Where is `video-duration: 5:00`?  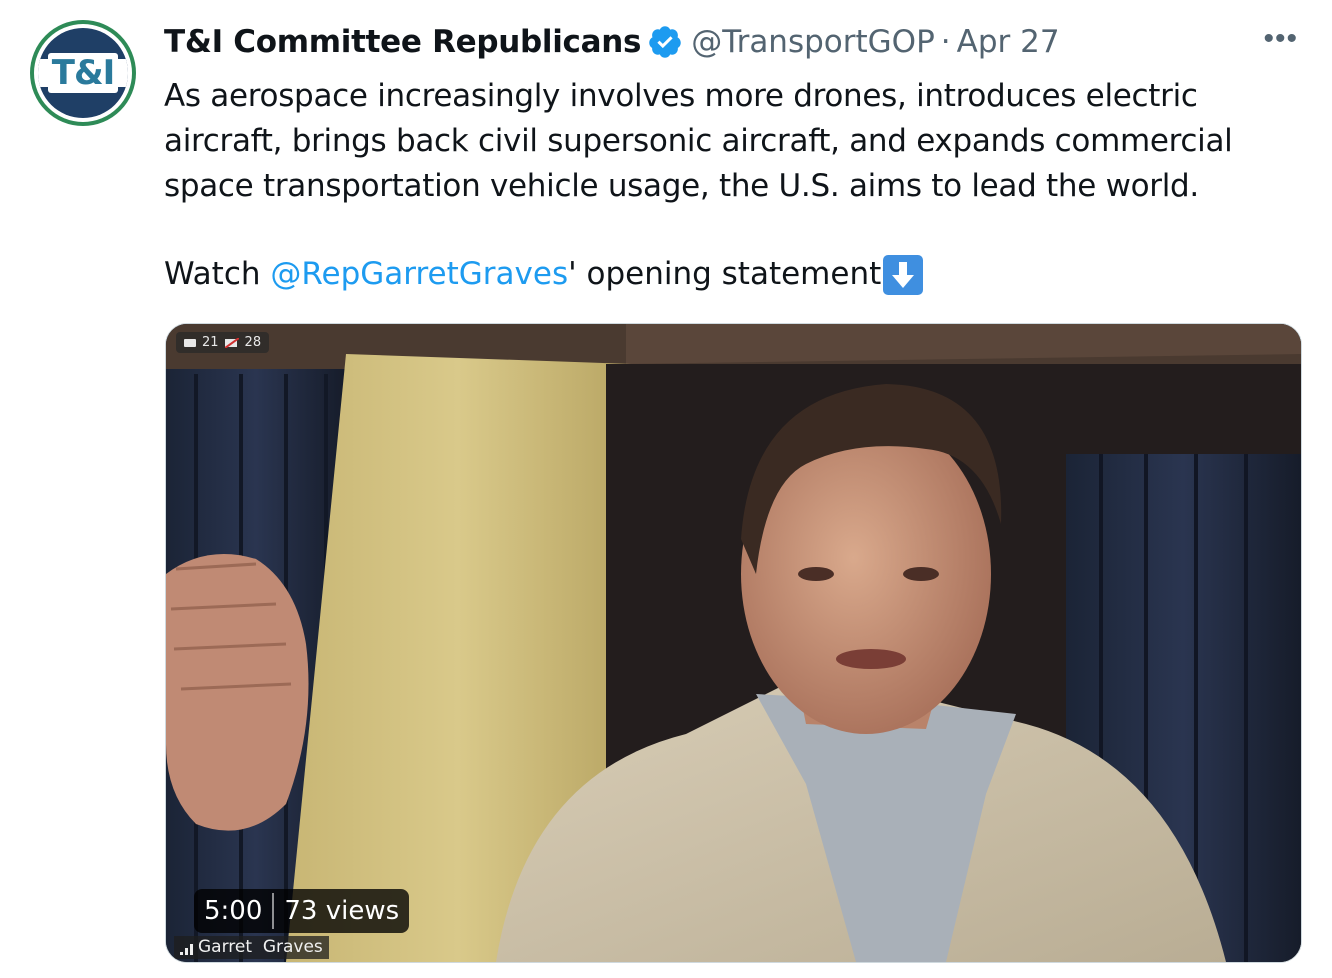
video-duration: 5:00 is located at coordinates (233, 911).